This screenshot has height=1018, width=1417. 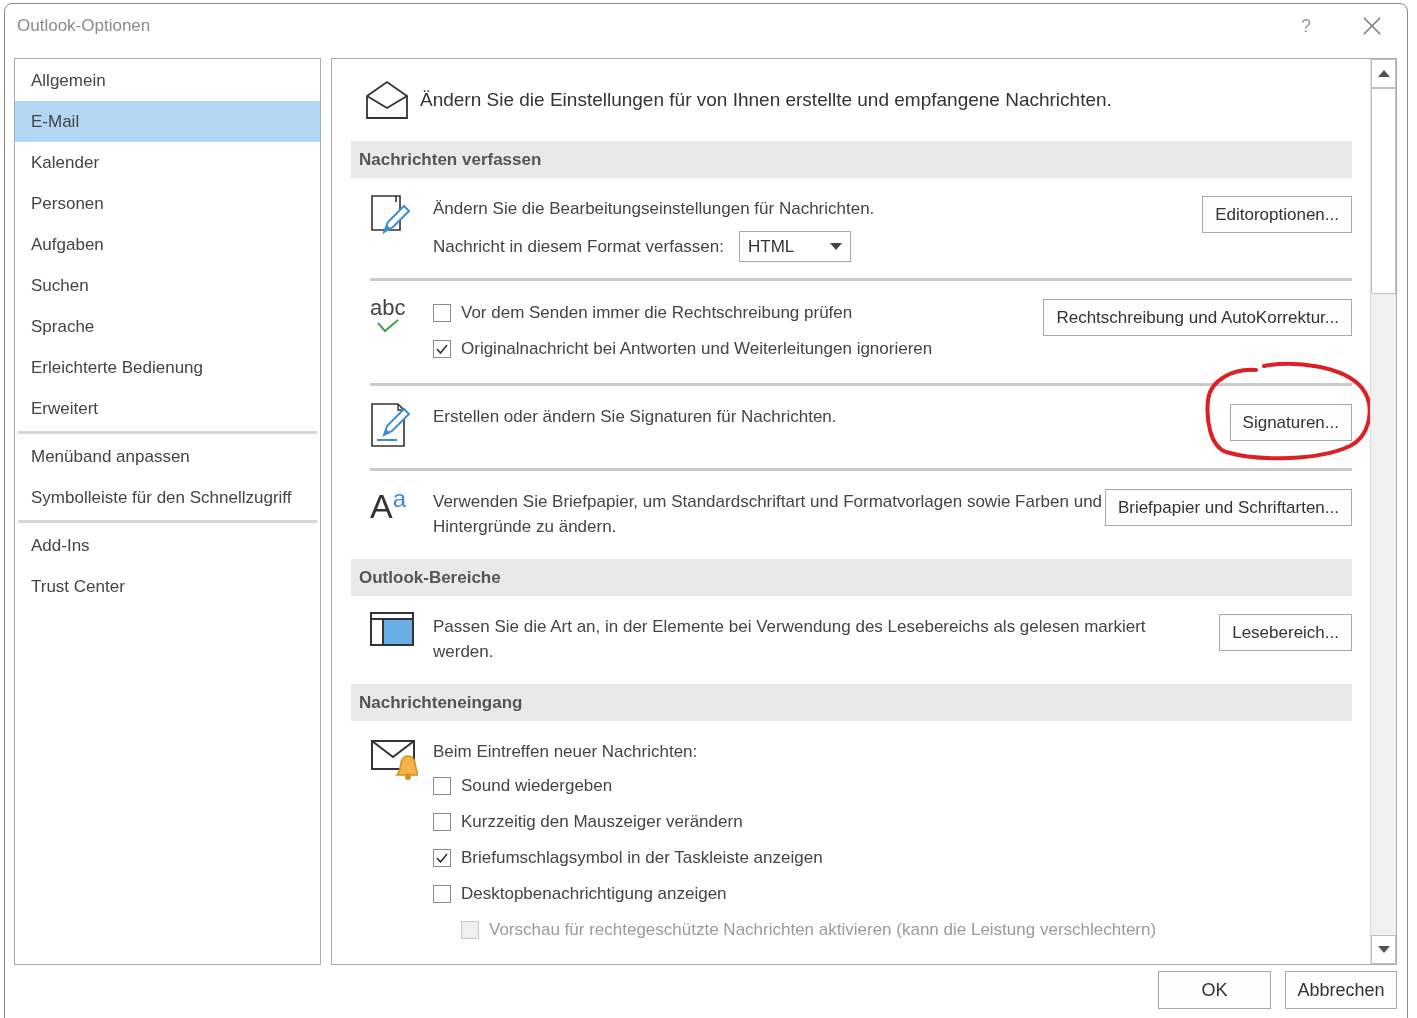 I want to click on option-description: Erstellen oder ändern Sie Signaturen für Nachrichten., so click(x=635, y=417).